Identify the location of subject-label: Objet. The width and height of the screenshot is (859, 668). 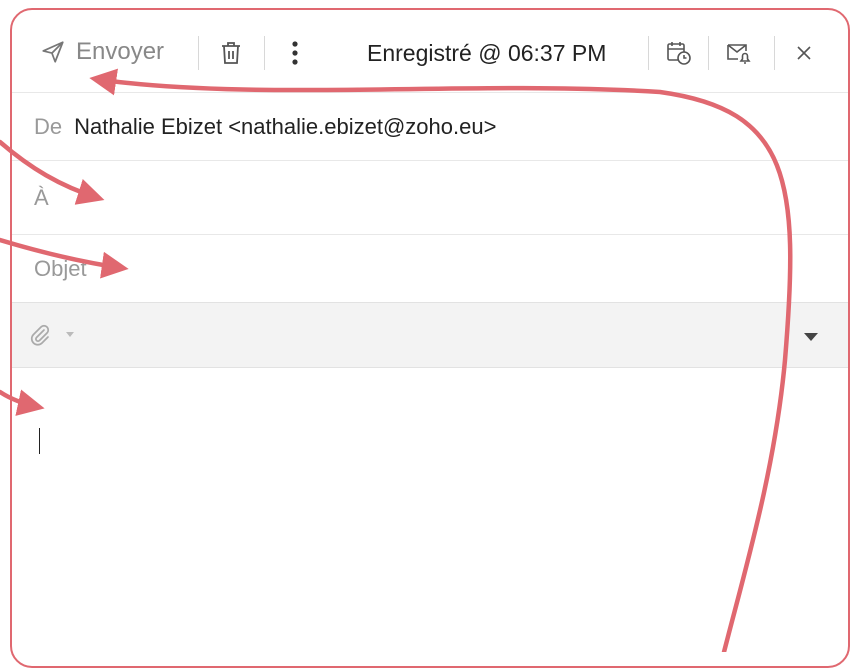
(60, 268).